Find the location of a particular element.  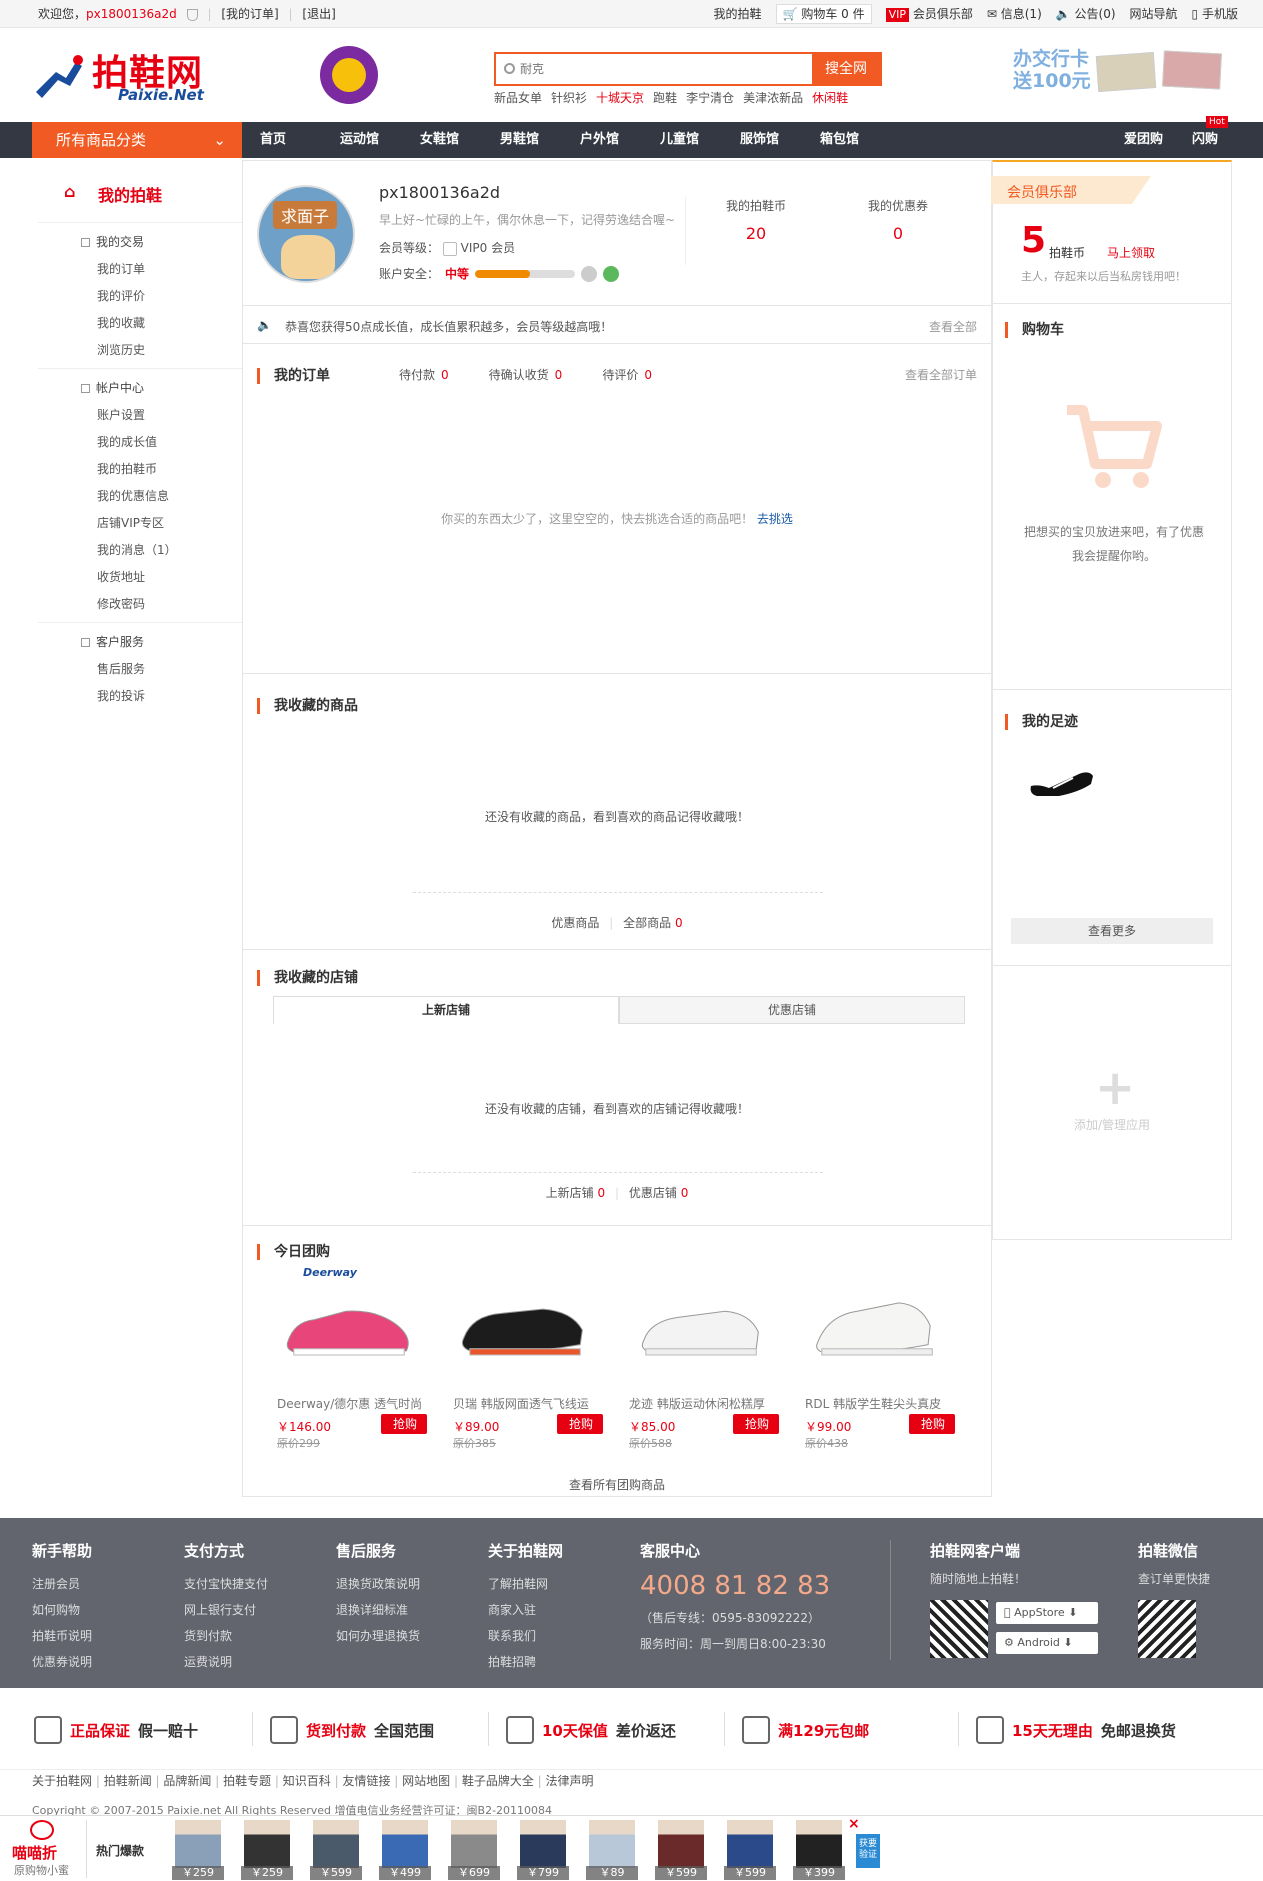

sidebar-group-title: 我的交易 is located at coordinates (140, 242).